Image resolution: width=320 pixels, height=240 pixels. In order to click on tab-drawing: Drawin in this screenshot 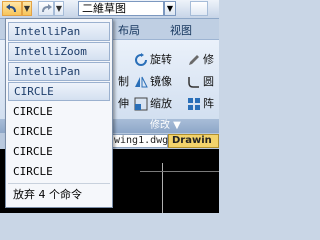, I will do `click(193, 141)`.